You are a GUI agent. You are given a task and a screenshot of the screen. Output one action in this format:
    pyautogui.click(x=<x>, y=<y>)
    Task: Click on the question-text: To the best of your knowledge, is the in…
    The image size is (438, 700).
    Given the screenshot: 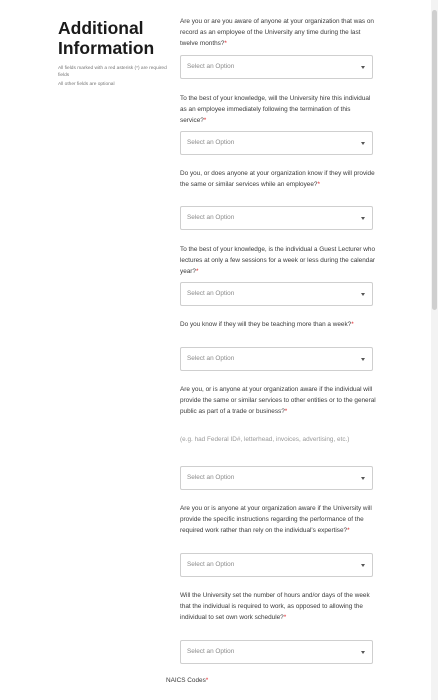 What is the action you would take?
    pyautogui.click(x=278, y=260)
    